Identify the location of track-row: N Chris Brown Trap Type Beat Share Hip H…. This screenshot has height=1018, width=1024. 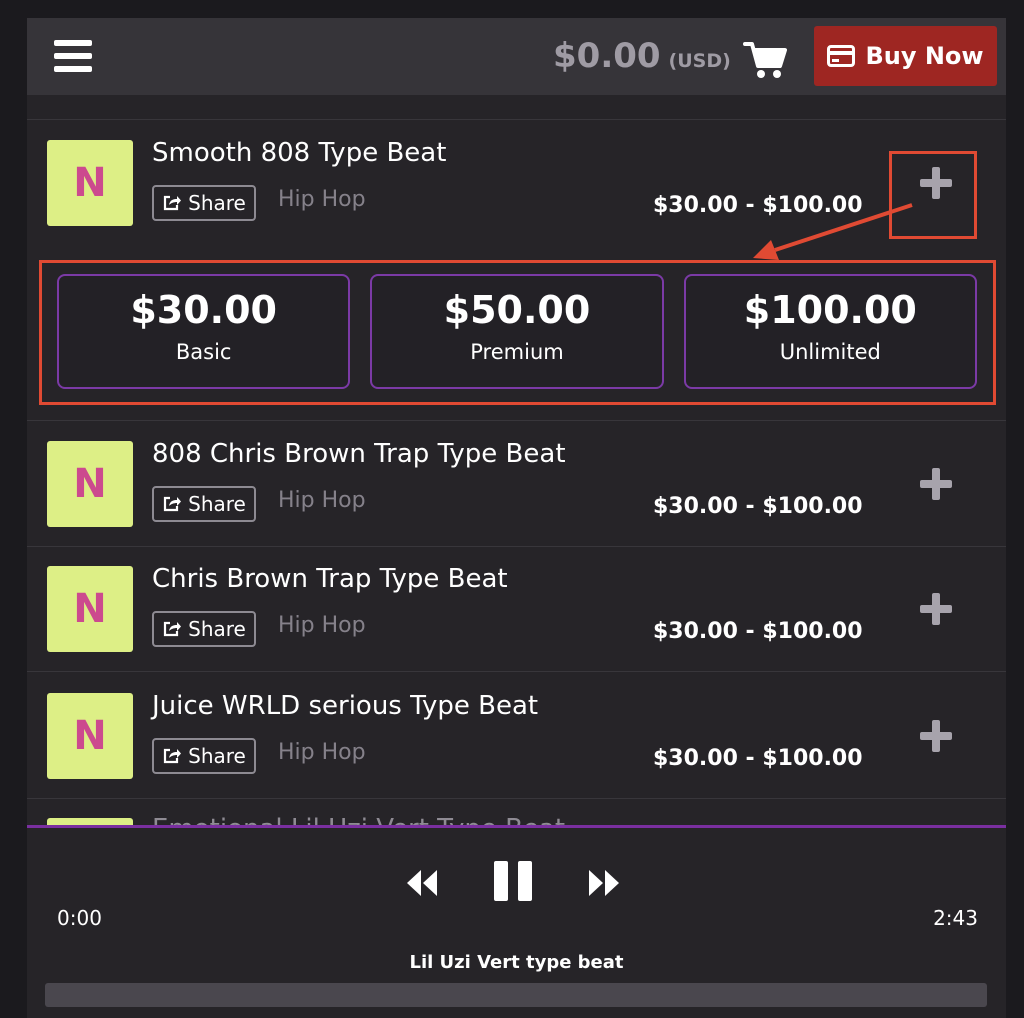
(516, 609).